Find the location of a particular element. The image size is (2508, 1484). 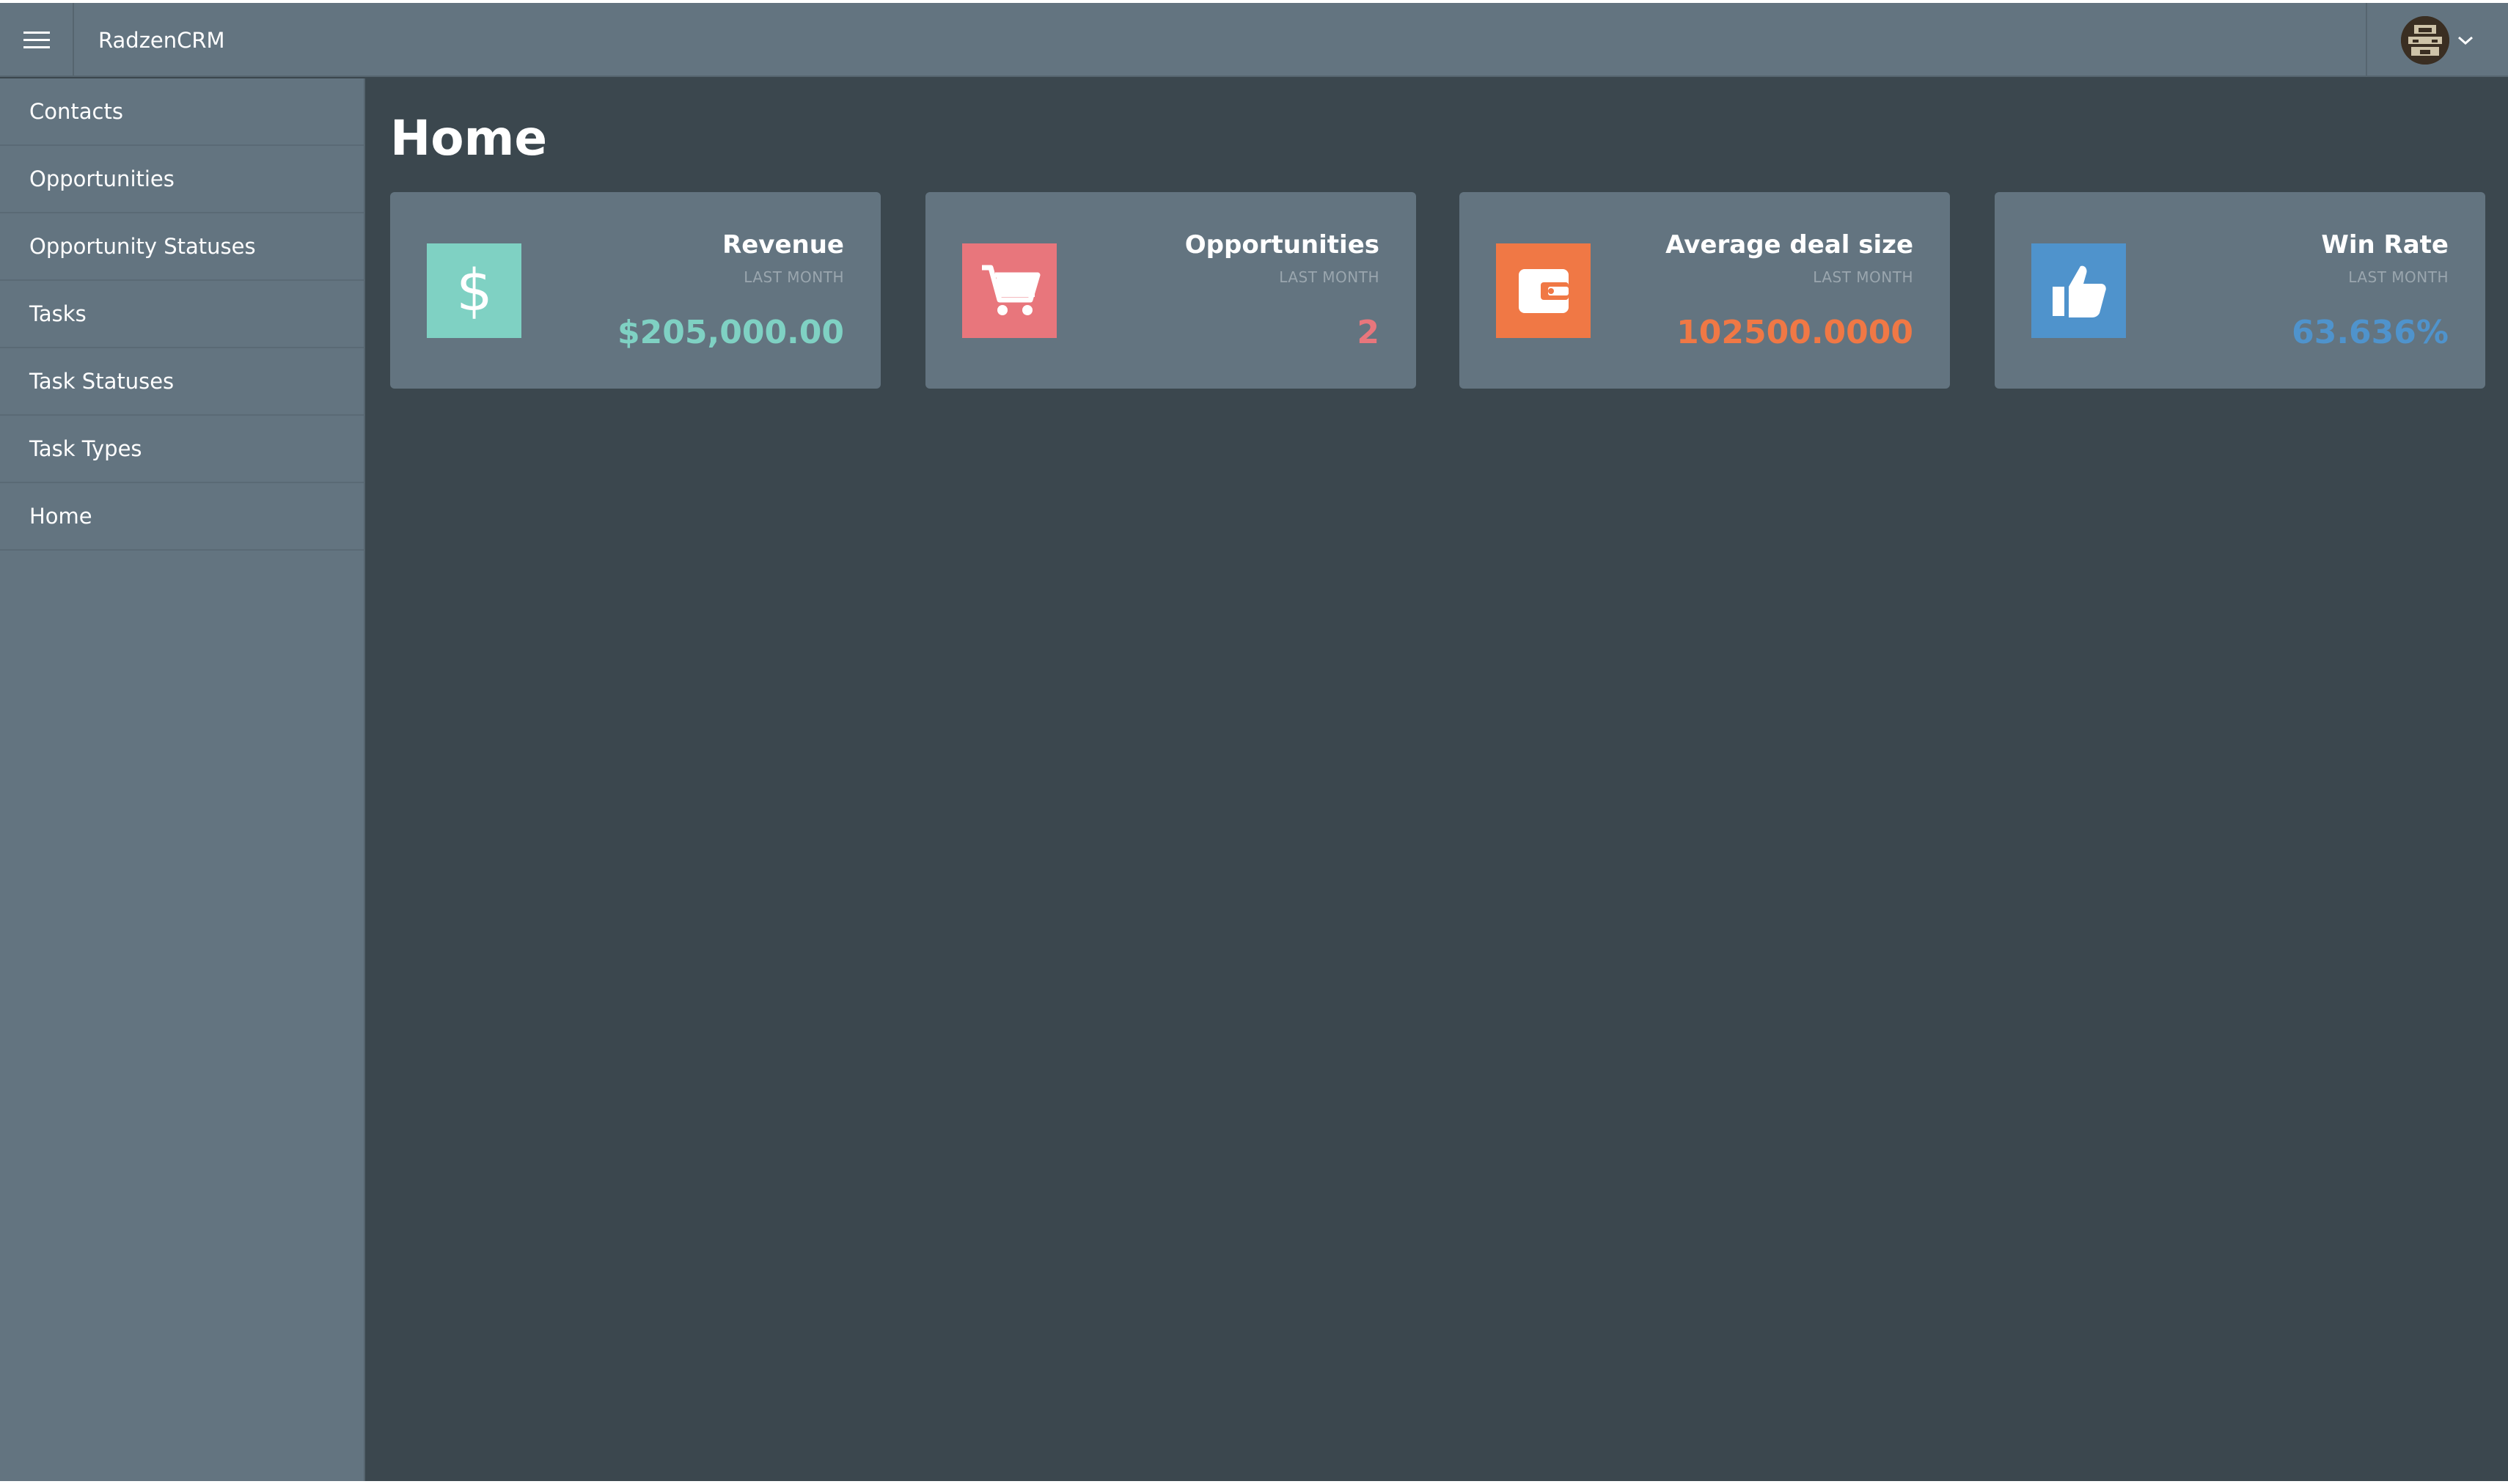

sidebar-item-contacts: Contacts is located at coordinates (182, 112).